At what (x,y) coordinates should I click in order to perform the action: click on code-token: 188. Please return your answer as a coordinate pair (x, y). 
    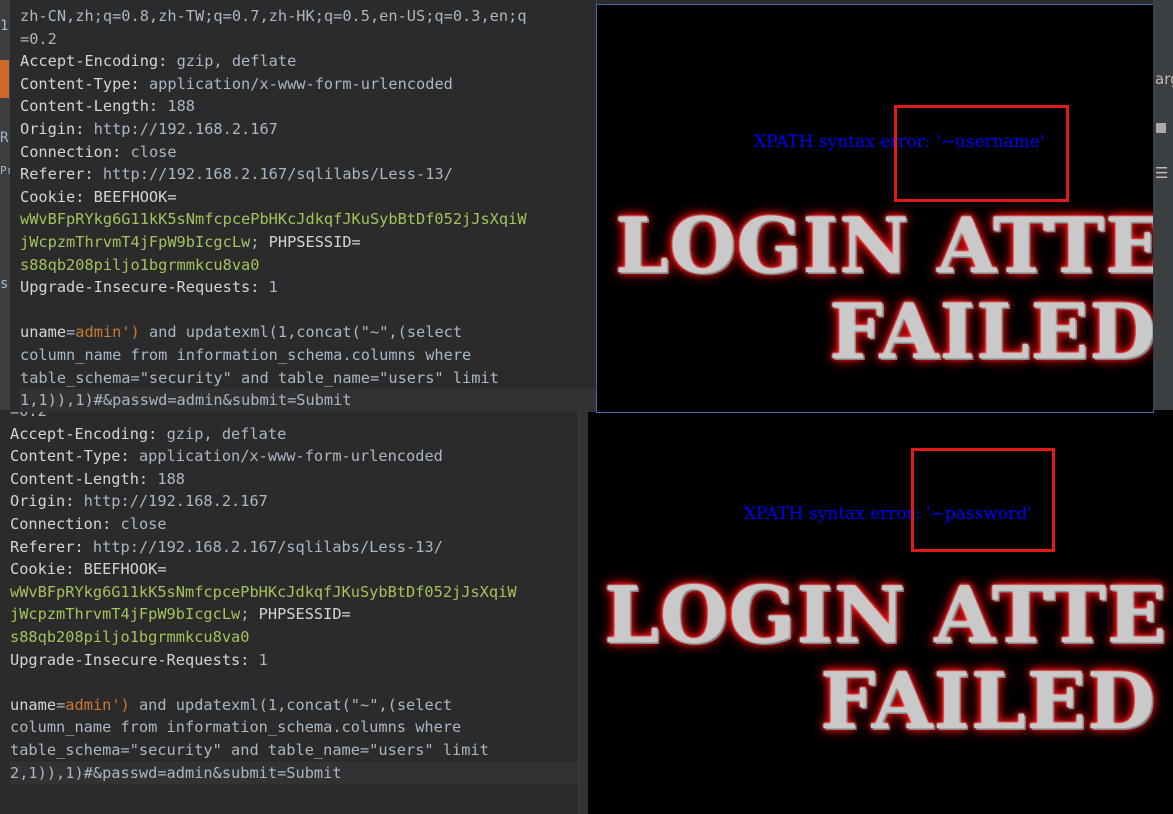
    Looking at the image, I should click on (176, 106).